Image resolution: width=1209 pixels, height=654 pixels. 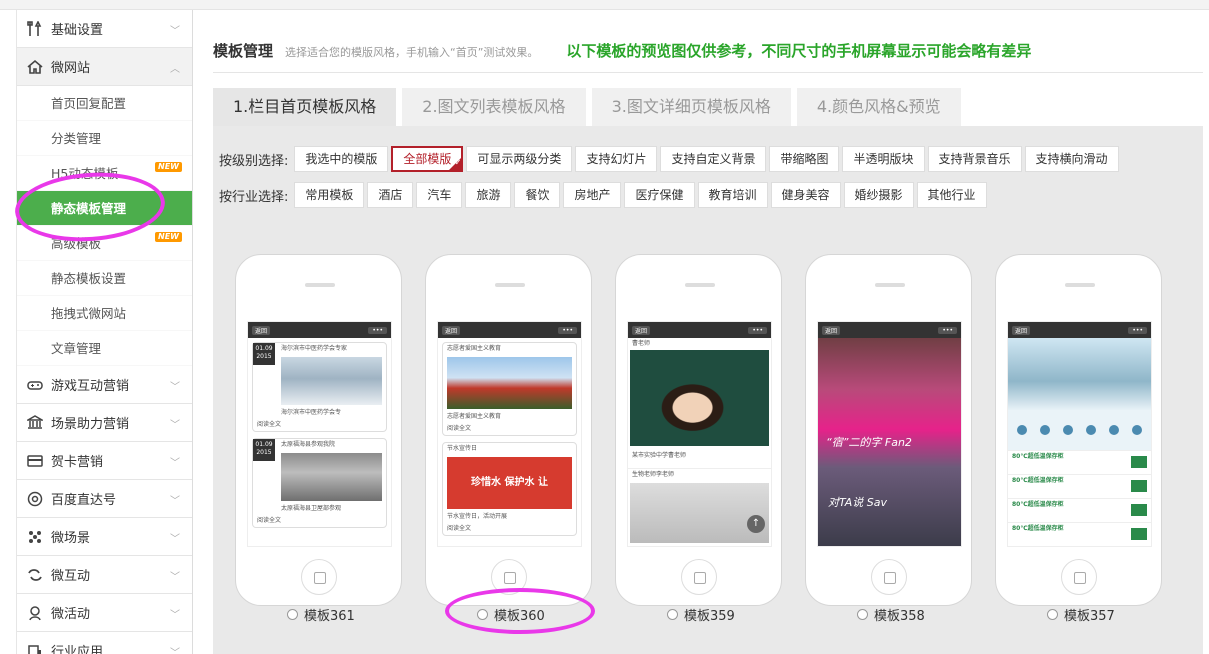 What do you see at coordinates (104, 643) in the screenshot?
I see `sidebar-group-industry: 行业应用 ﹀` at bounding box center [104, 643].